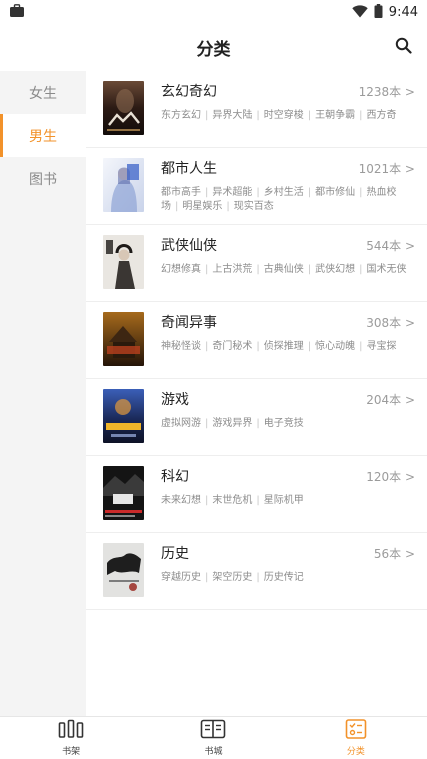 This screenshot has width=427, height=759. I want to click on nav-item-bookshelf: 书架, so click(71, 738).